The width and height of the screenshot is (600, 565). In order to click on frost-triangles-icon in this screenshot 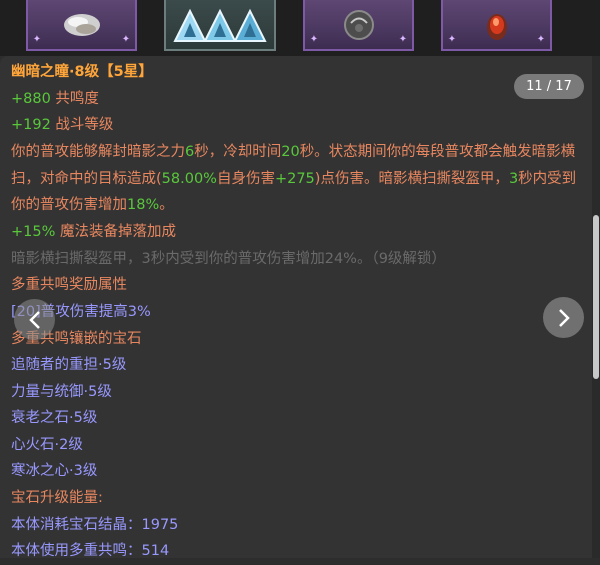, I will do `click(220, 25)`.